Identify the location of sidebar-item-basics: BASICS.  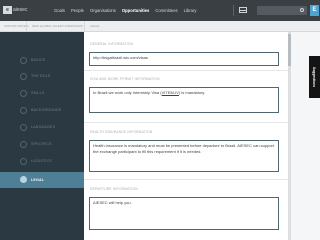
(42, 60).